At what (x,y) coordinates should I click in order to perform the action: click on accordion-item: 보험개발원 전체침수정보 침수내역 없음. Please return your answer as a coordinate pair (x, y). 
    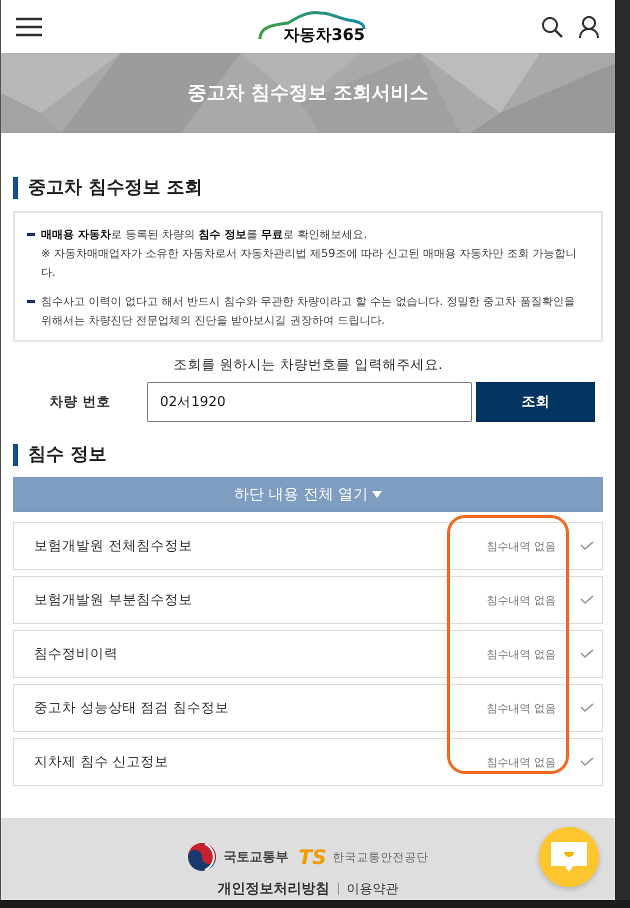
    Looking at the image, I should click on (308, 546).